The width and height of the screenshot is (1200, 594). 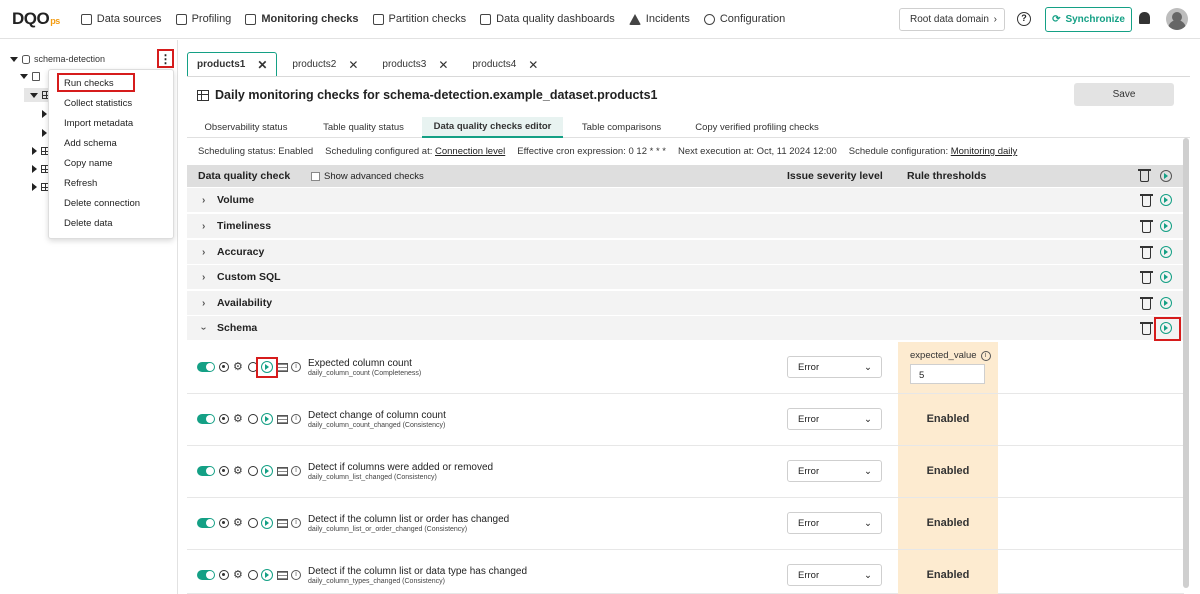 I want to click on menu-add-schema: Add schema, so click(x=90, y=143).